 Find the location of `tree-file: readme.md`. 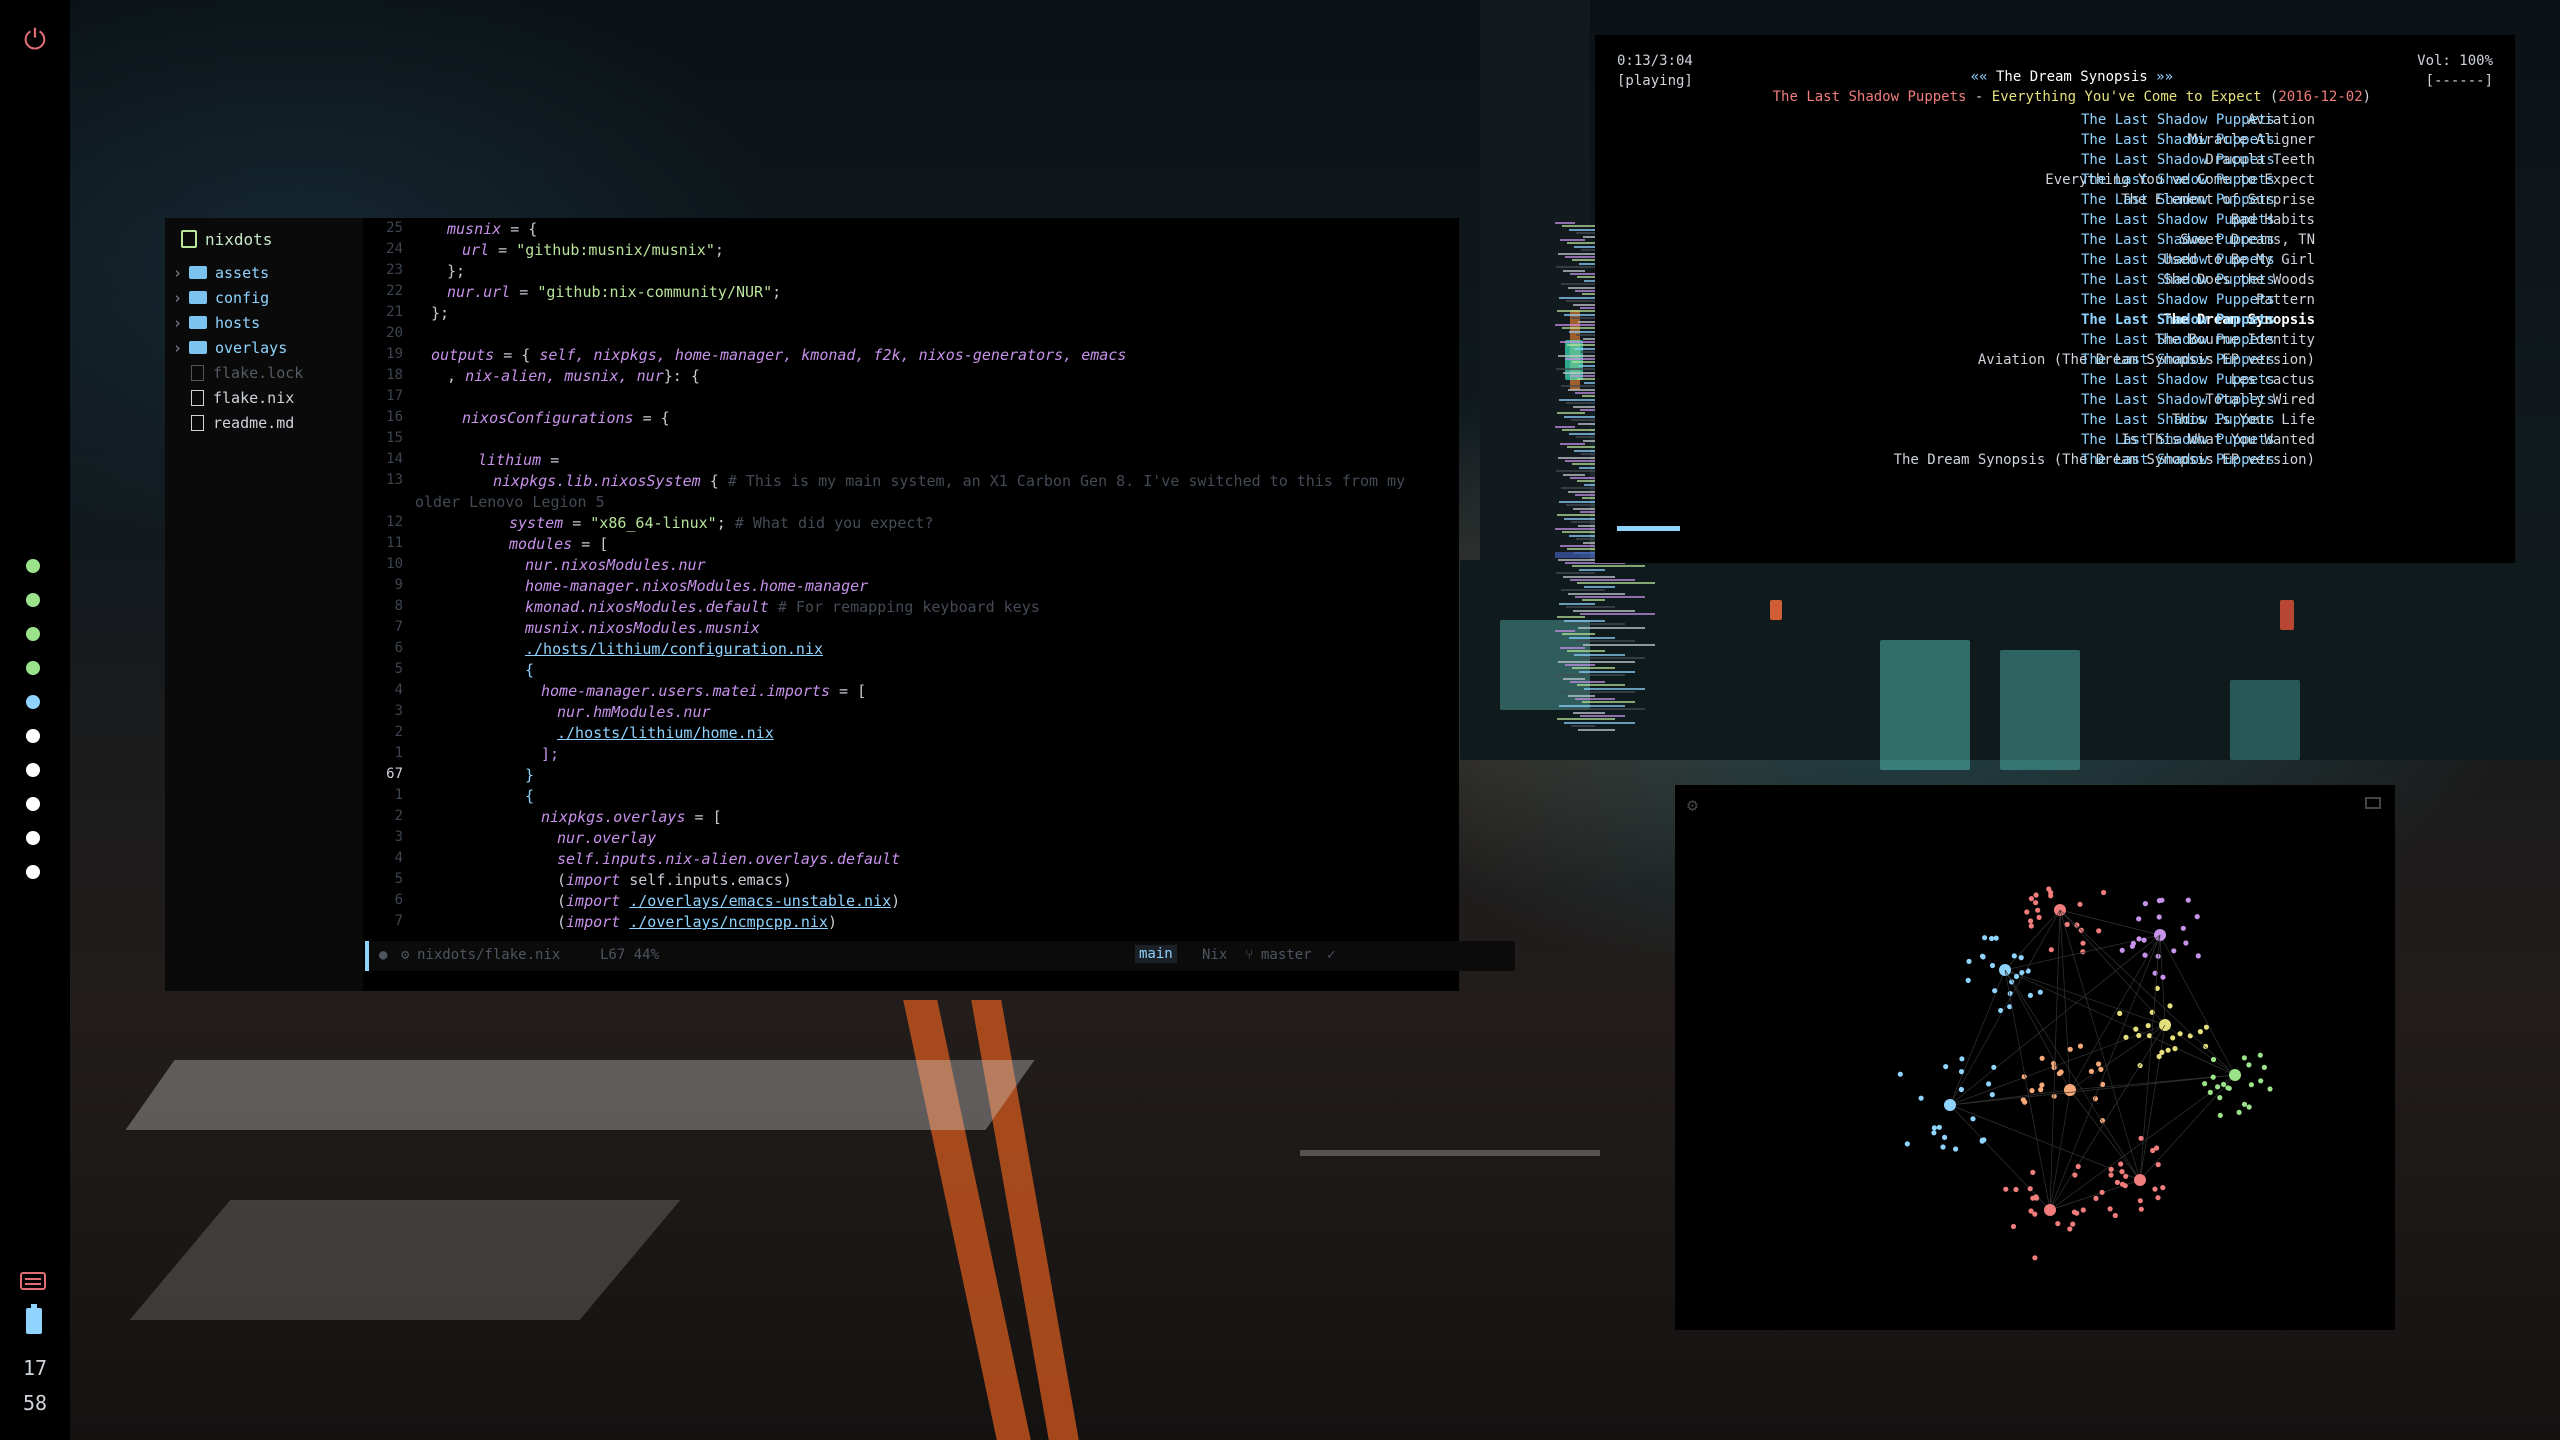

tree-file: readme.md is located at coordinates (233, 423).